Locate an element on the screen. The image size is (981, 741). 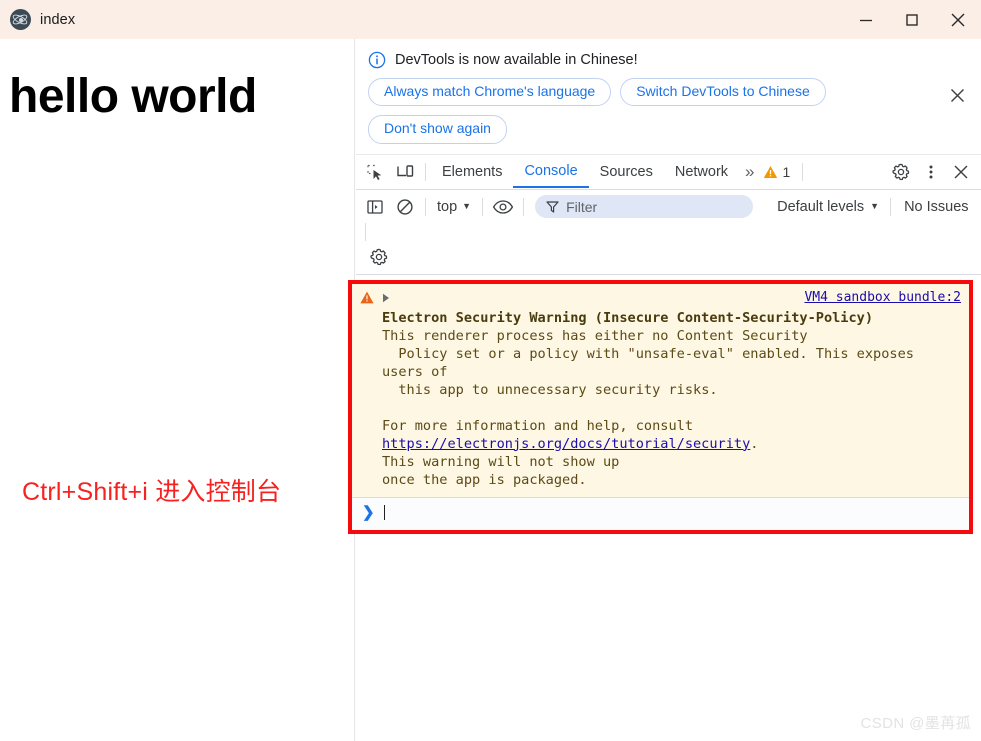
tabbar-right-actions is located at coordinates (933, 172).